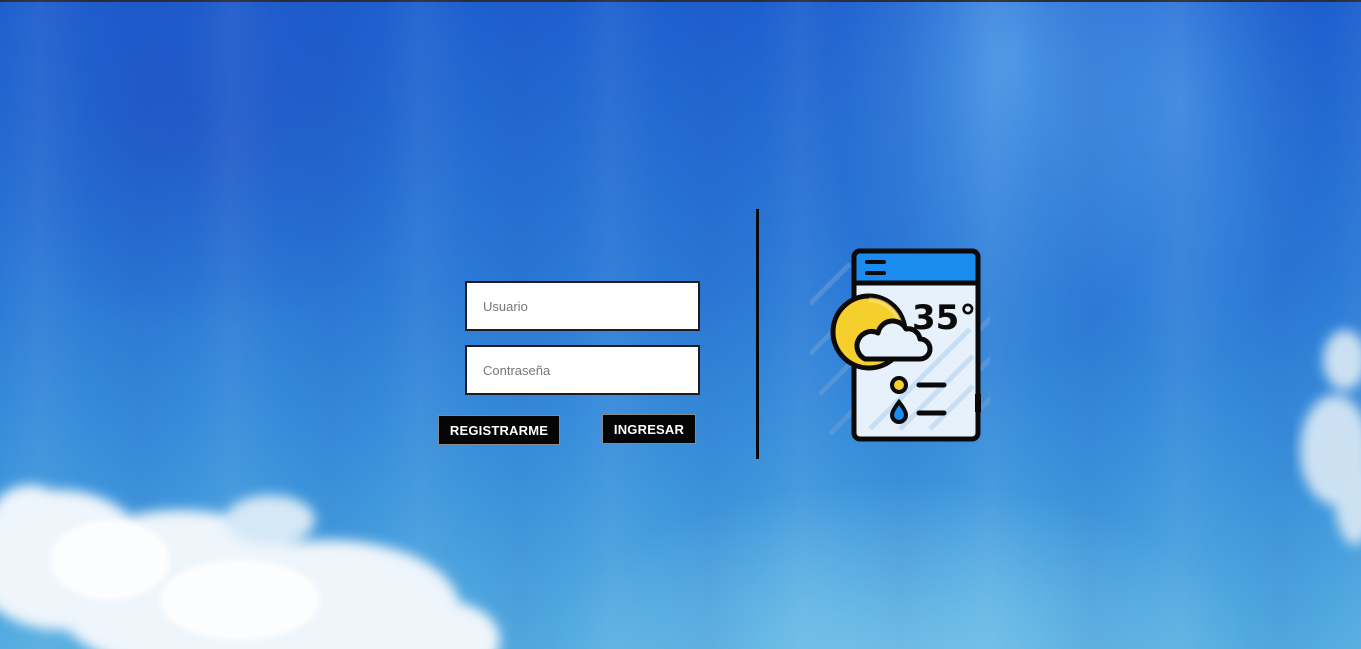 Image resolution: width=1361 pixels, height=649 pixels. Describe the element at coordinates (944, 318) in the screenshot. I see `temperature-text: 35°` at that location.